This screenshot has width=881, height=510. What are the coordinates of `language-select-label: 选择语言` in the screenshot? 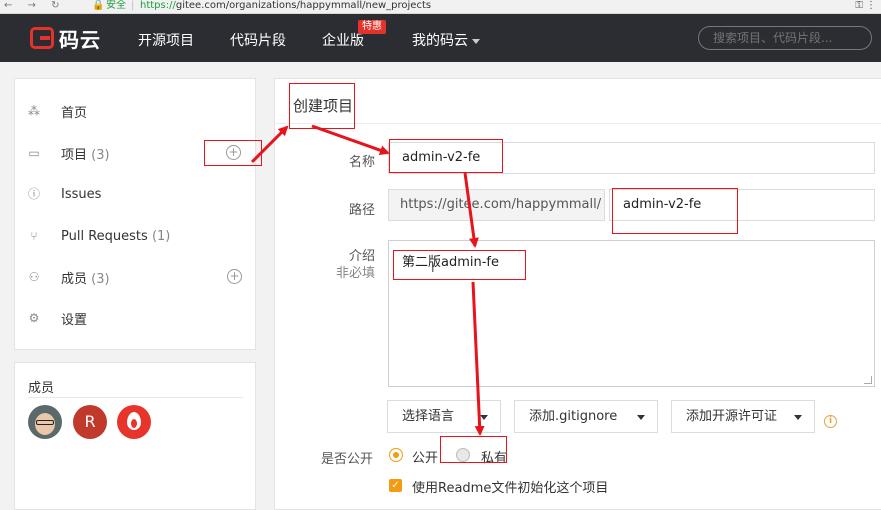 It's located at (428, 416).